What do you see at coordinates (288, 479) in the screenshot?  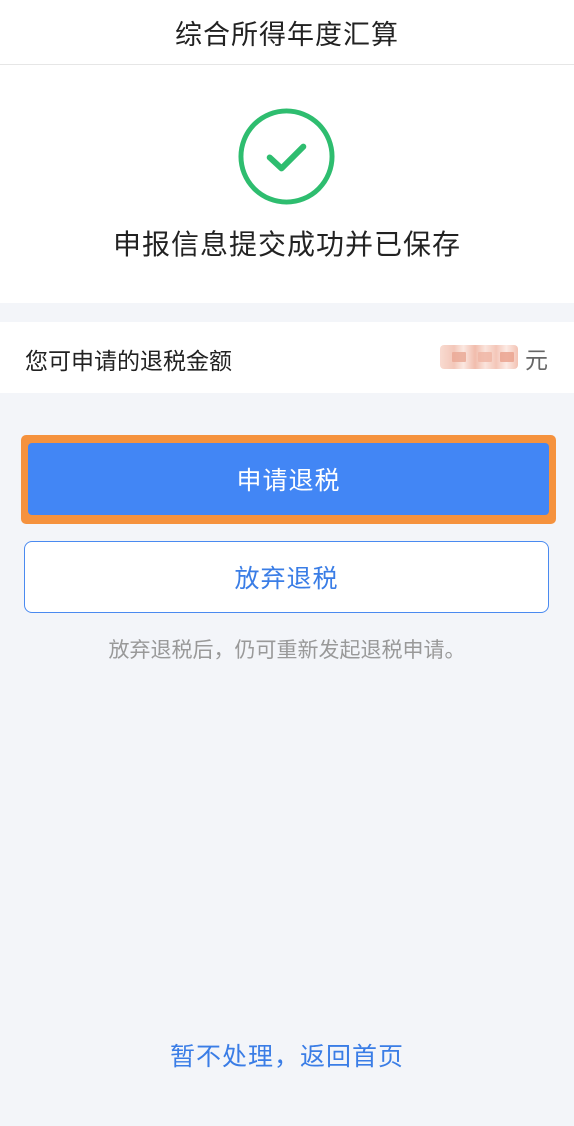 I see `apply-refund-button: 申请退税` at bounding box center [288, 479].